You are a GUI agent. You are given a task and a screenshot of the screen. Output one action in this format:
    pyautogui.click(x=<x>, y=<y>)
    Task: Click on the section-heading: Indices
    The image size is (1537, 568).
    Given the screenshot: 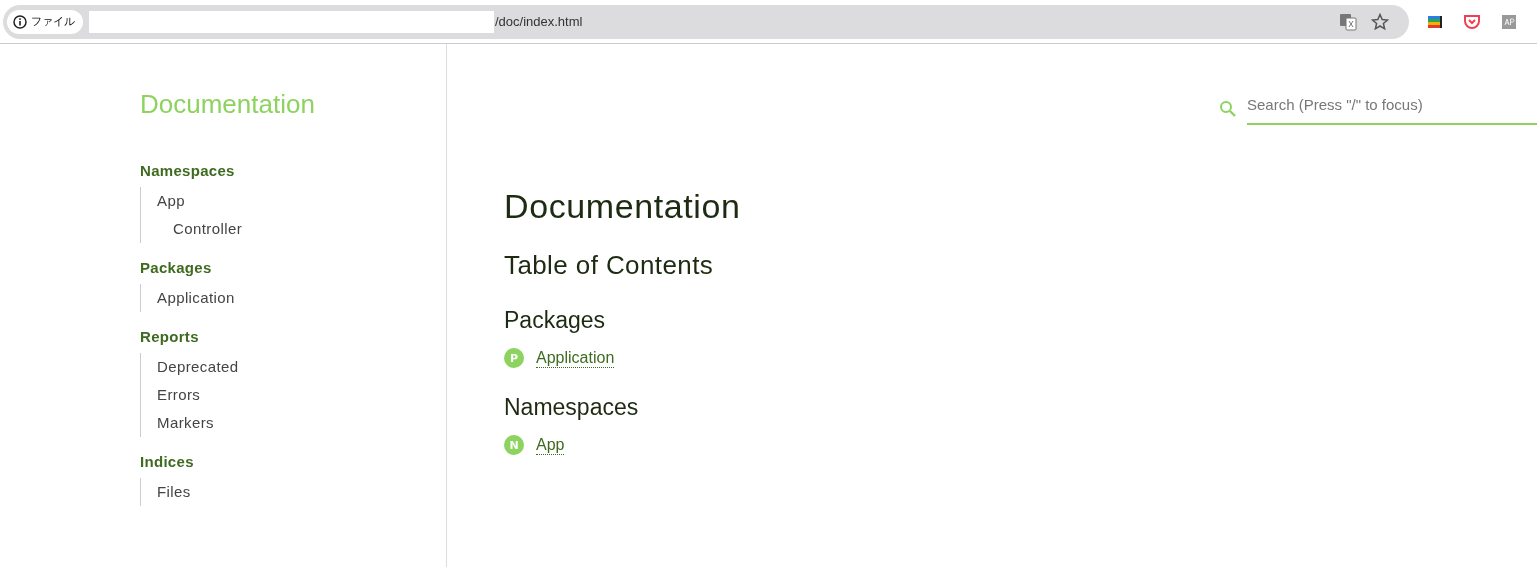 What is the action you would take?
    pyautogui.click(x=167, y=461)
    